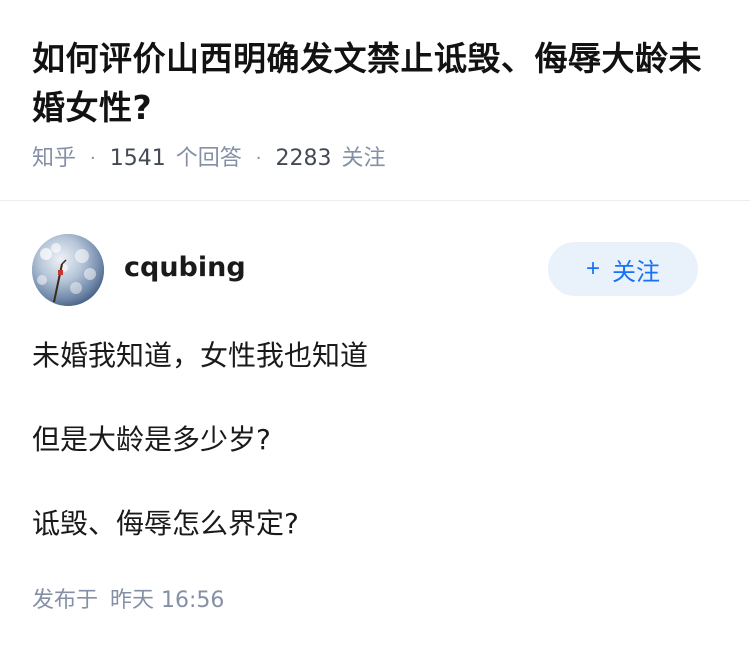 This screenshot has height=652, width=750. I want to click on publish-info: 发布于 昨天 16:56, so click(128, 601).